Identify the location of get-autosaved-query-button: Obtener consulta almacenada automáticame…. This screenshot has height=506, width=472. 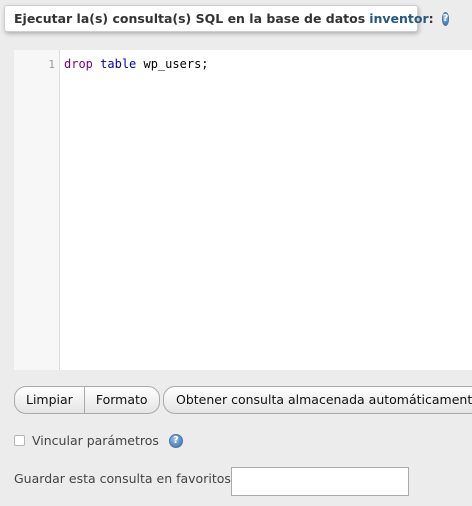
(317, 400).